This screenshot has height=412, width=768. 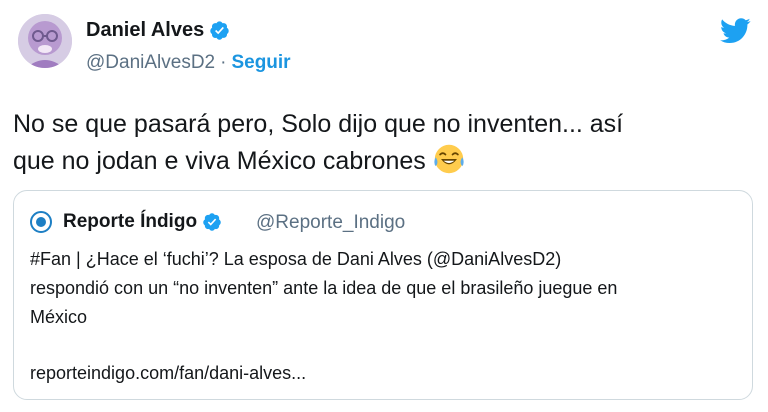 What do you see at coordinates (330, 223) in the screenshot?
I see `quoted-author-handle: @Reporte_Indigo` at bounding box center [330, 223].